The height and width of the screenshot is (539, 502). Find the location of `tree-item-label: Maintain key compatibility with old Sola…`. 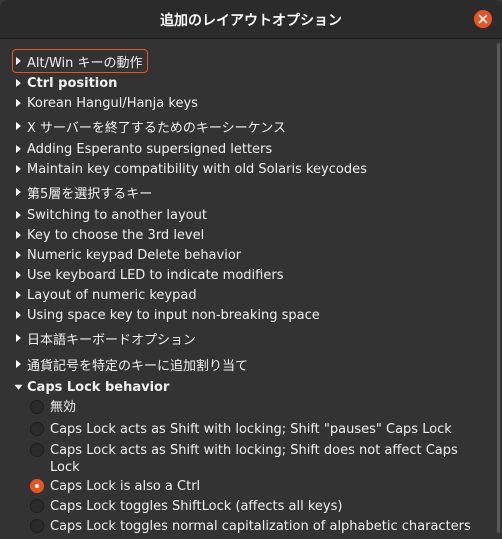

tree-item-label: Maintain key compatibility with old Sola… is located at coordinates (197, 169).